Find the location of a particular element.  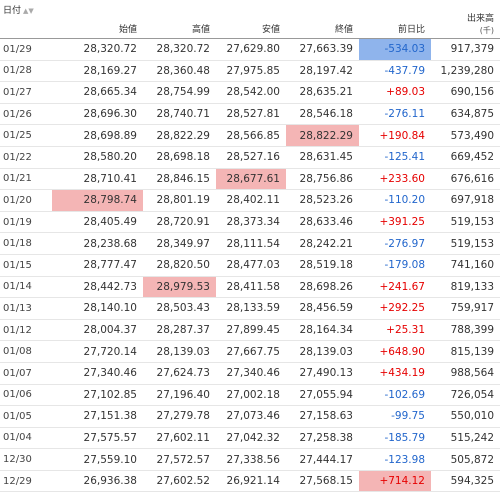

low-cell: 28,527.81 is located at coordinates (251, 114).